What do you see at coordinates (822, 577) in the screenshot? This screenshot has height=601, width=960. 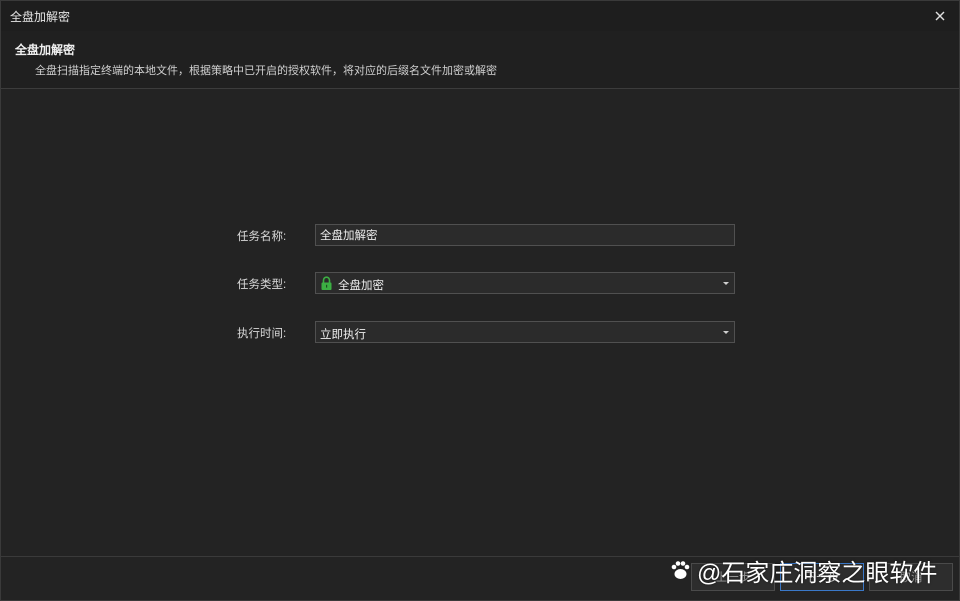 I see `next-button: 下一步` at bounding box center [822, 577].